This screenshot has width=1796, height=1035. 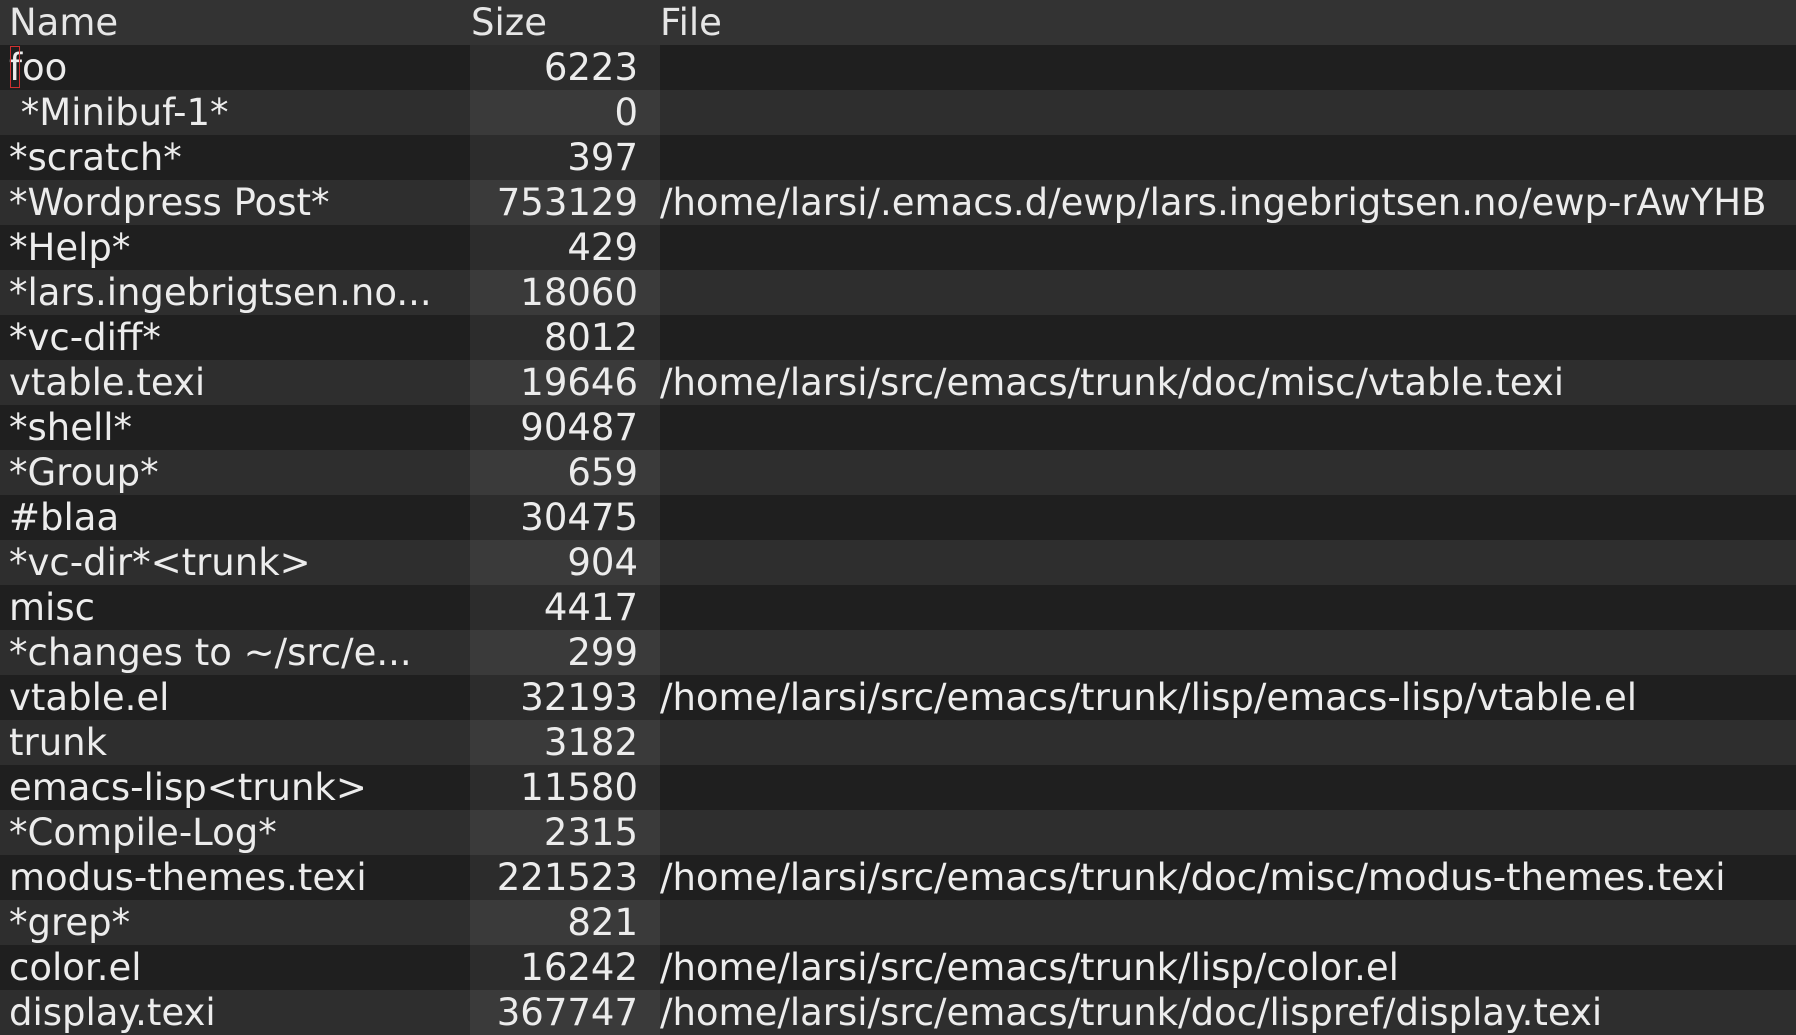 I want to click on buffer-size-cell: 2315, so click(x=565, y=832).